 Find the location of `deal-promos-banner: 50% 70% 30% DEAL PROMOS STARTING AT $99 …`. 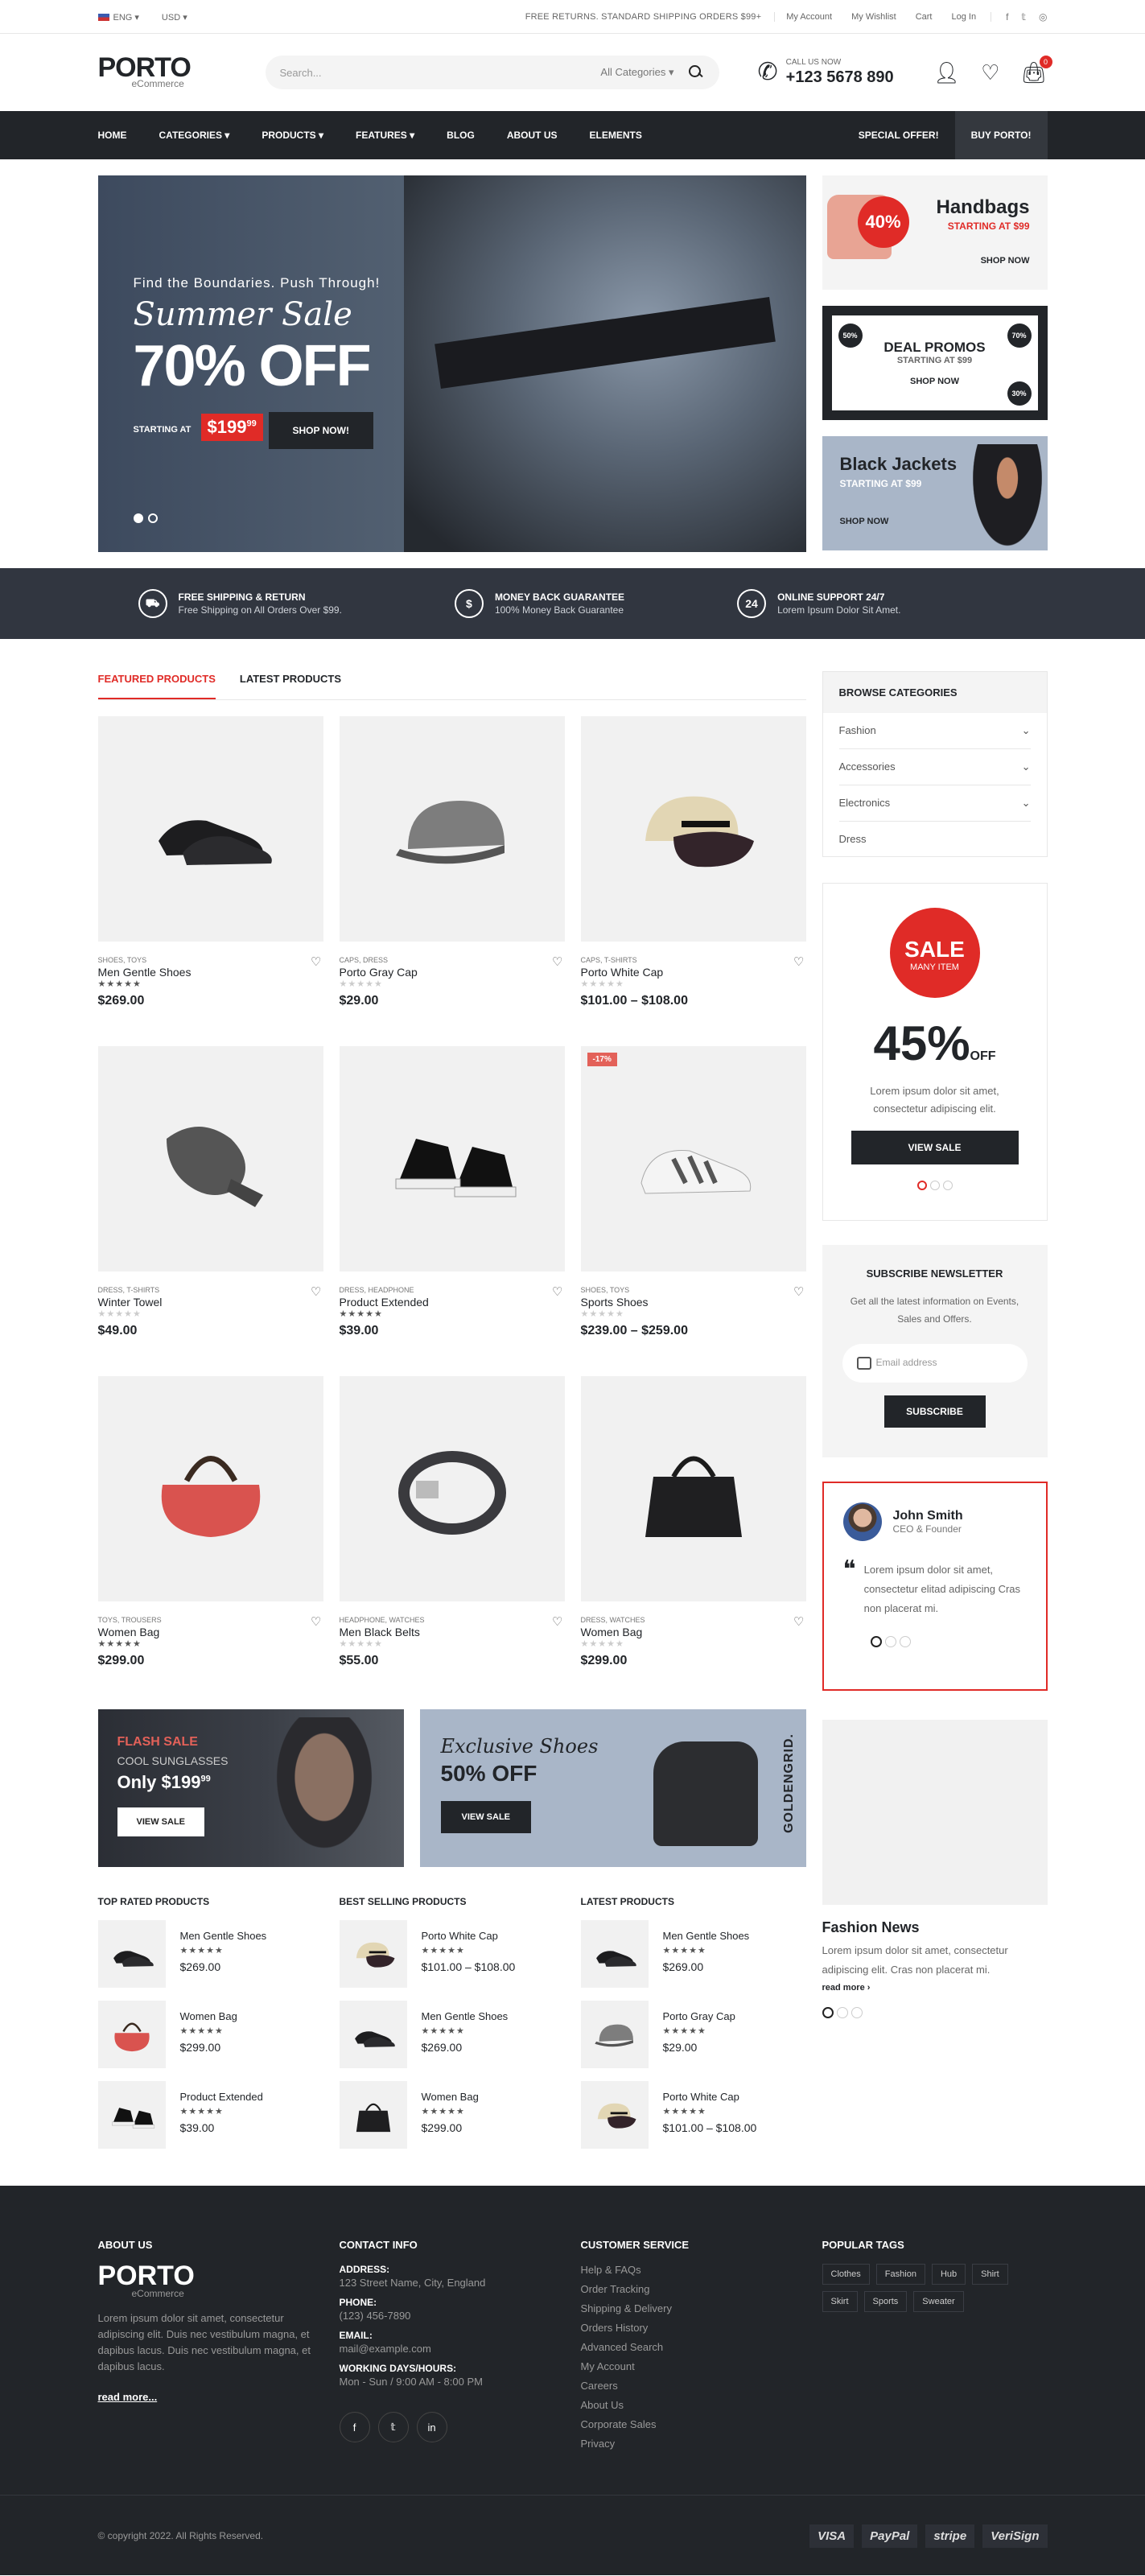

deal-promos-banner: 50% 70% 30% DEAL PROMOS STARTING AT $99 … is located at coordinates (935, 363).